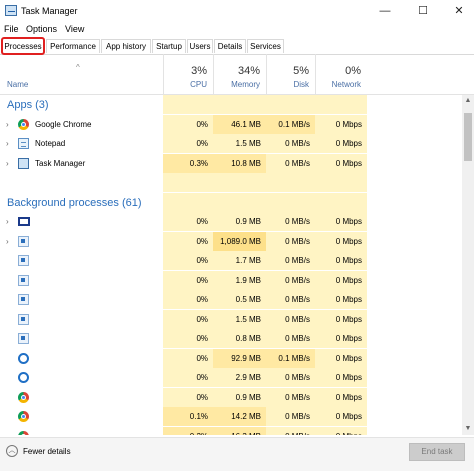  I want to click on section-header: Background processes (61), so click(231, 202).